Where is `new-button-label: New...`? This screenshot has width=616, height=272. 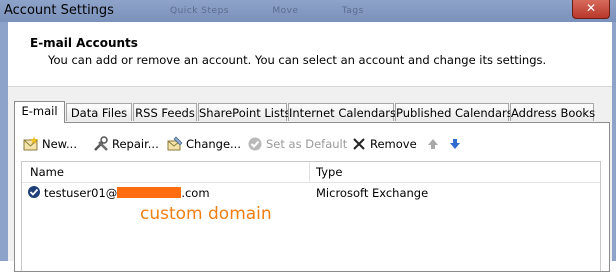
new-button-label: New... is located at coordinates (59, 144).